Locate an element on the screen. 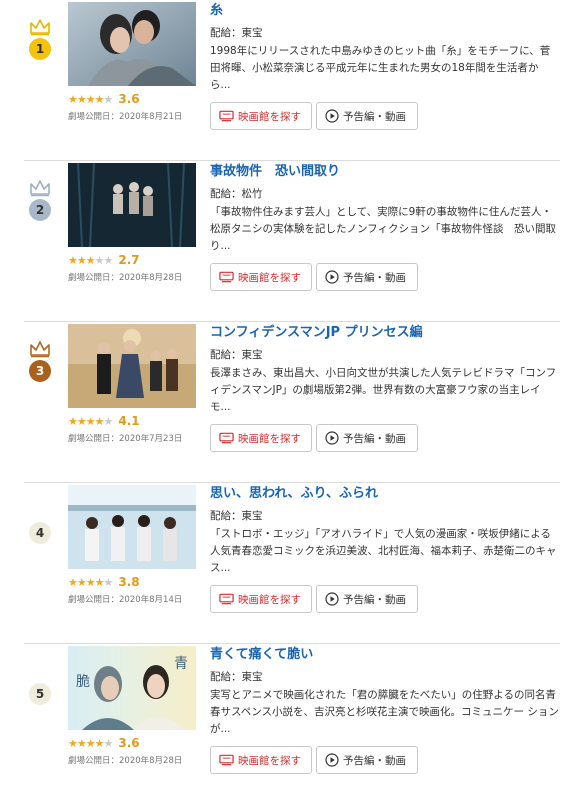  rank-number: 3 is located at coordinates (40, 371).